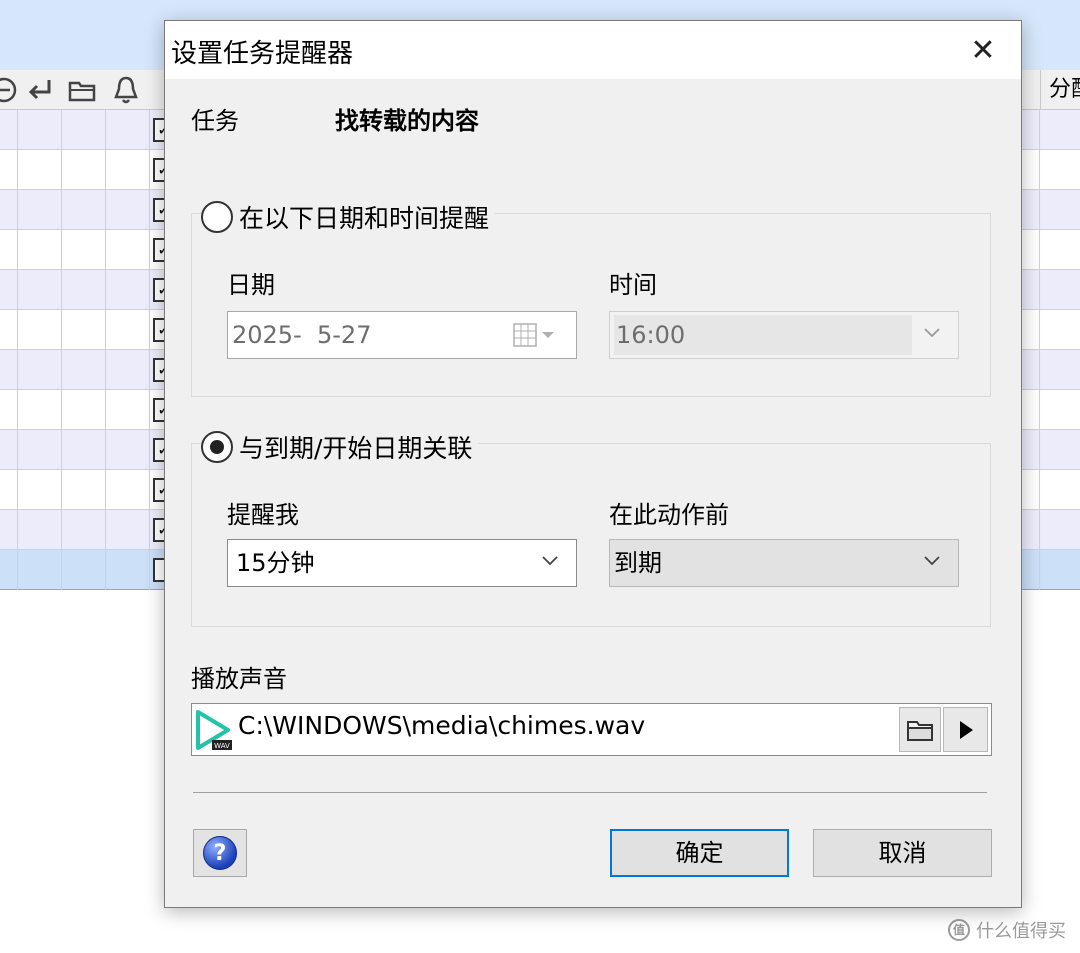 Image resolution: width=1080 pixels, height=953 pixels. Describe the element at coordinates (959, 930) in the screenshot. I see `watermark-logo-icon: 值` at that location.